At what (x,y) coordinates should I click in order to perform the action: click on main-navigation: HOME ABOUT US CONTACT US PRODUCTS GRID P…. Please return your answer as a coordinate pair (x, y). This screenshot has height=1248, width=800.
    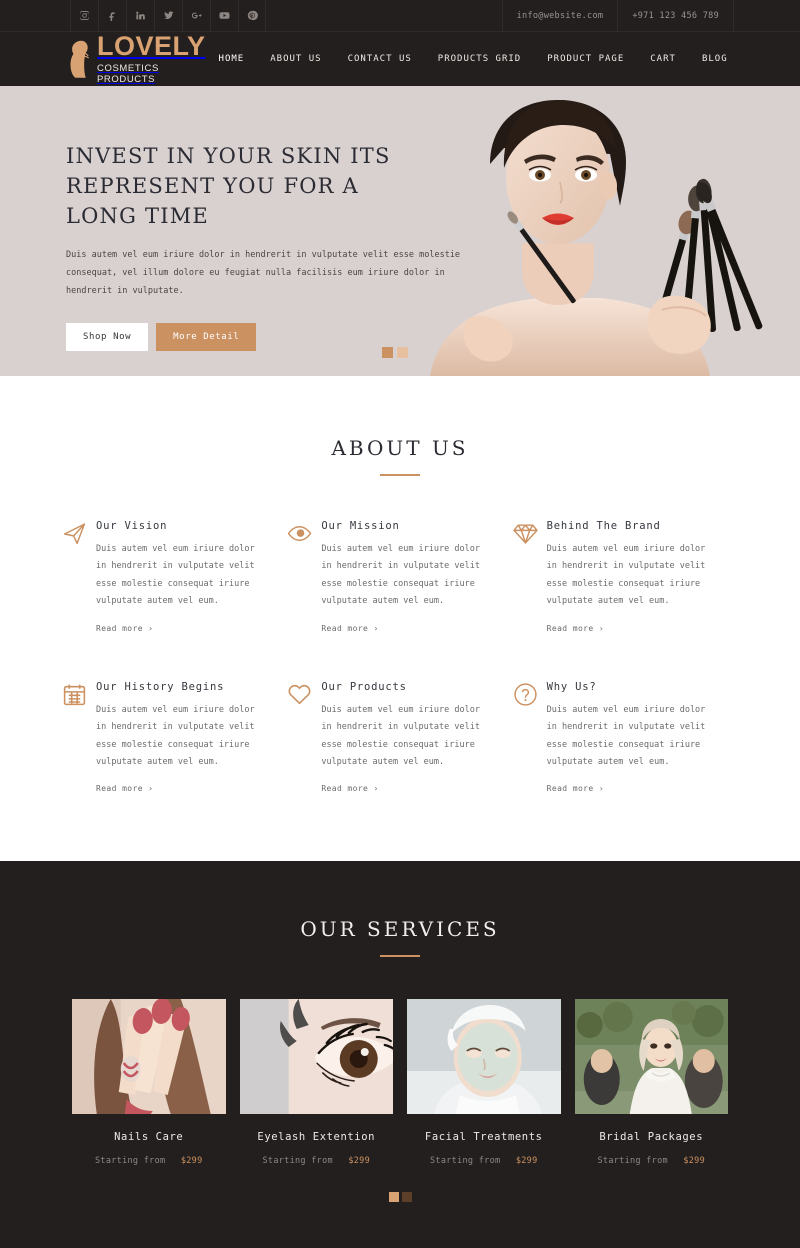
    Looking at the image, I should click on (473, 59).